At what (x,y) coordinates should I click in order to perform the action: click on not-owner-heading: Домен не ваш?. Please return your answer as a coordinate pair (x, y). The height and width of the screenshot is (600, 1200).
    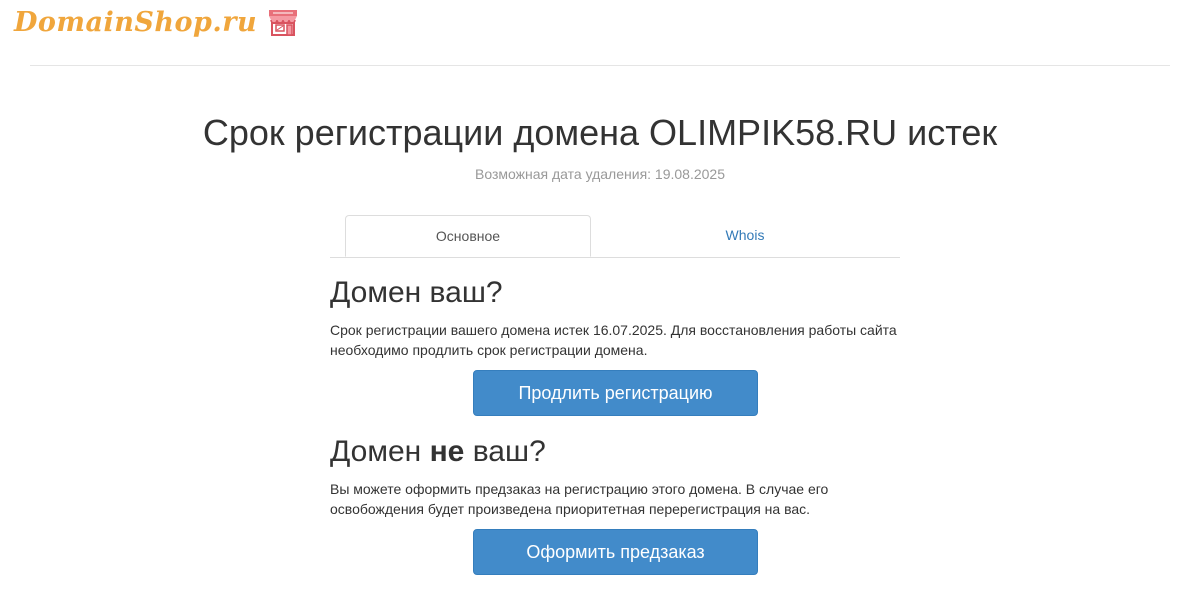
    Looking at the image, I should click on (438, 452).